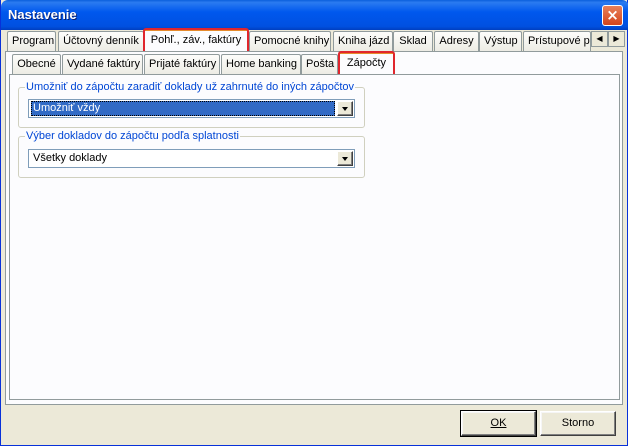 Image resolution: width=628 pixels, height=446 pixels. I want to click on arrow-left-icon: ◀, so click(599, 38).